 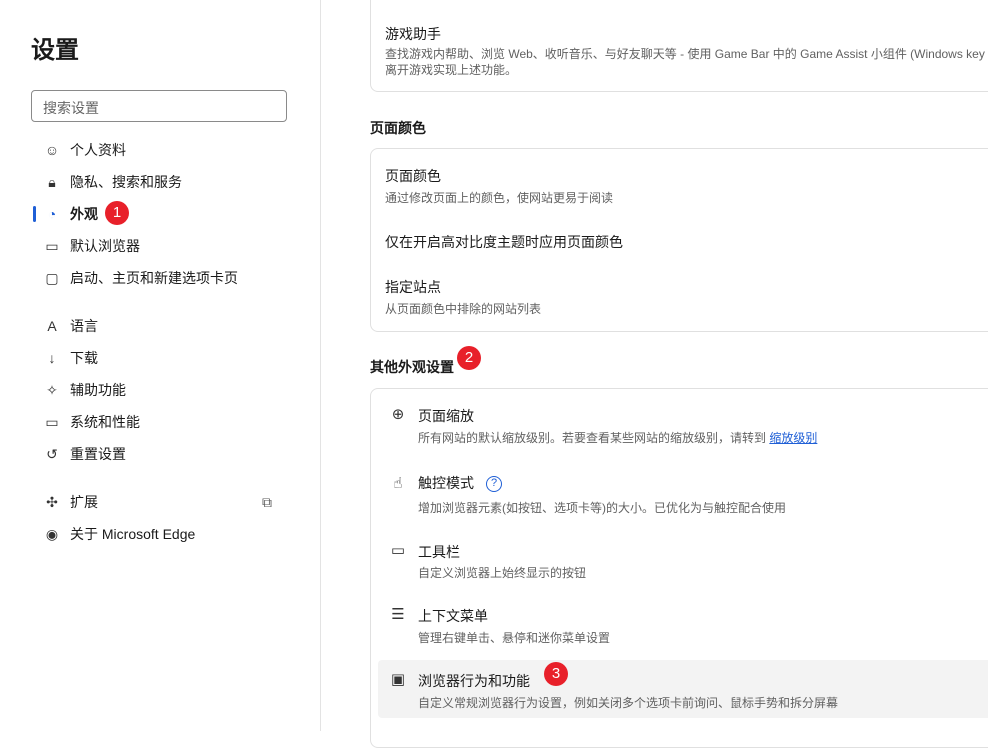 What do you see at coordinates (55, 50) in the screenshot?
I see `settings-title: 设置` at bounding box center [55, 50].